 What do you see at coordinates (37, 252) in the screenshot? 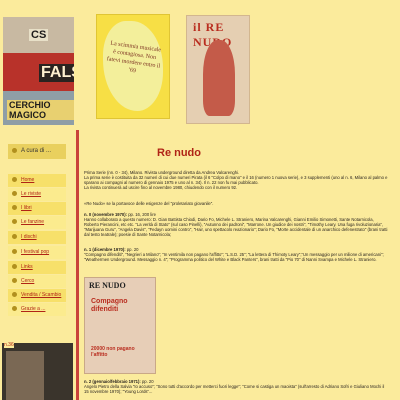
I see `sidebar-item-festival-pop: I festival pop` at bounding box center [37, 252].